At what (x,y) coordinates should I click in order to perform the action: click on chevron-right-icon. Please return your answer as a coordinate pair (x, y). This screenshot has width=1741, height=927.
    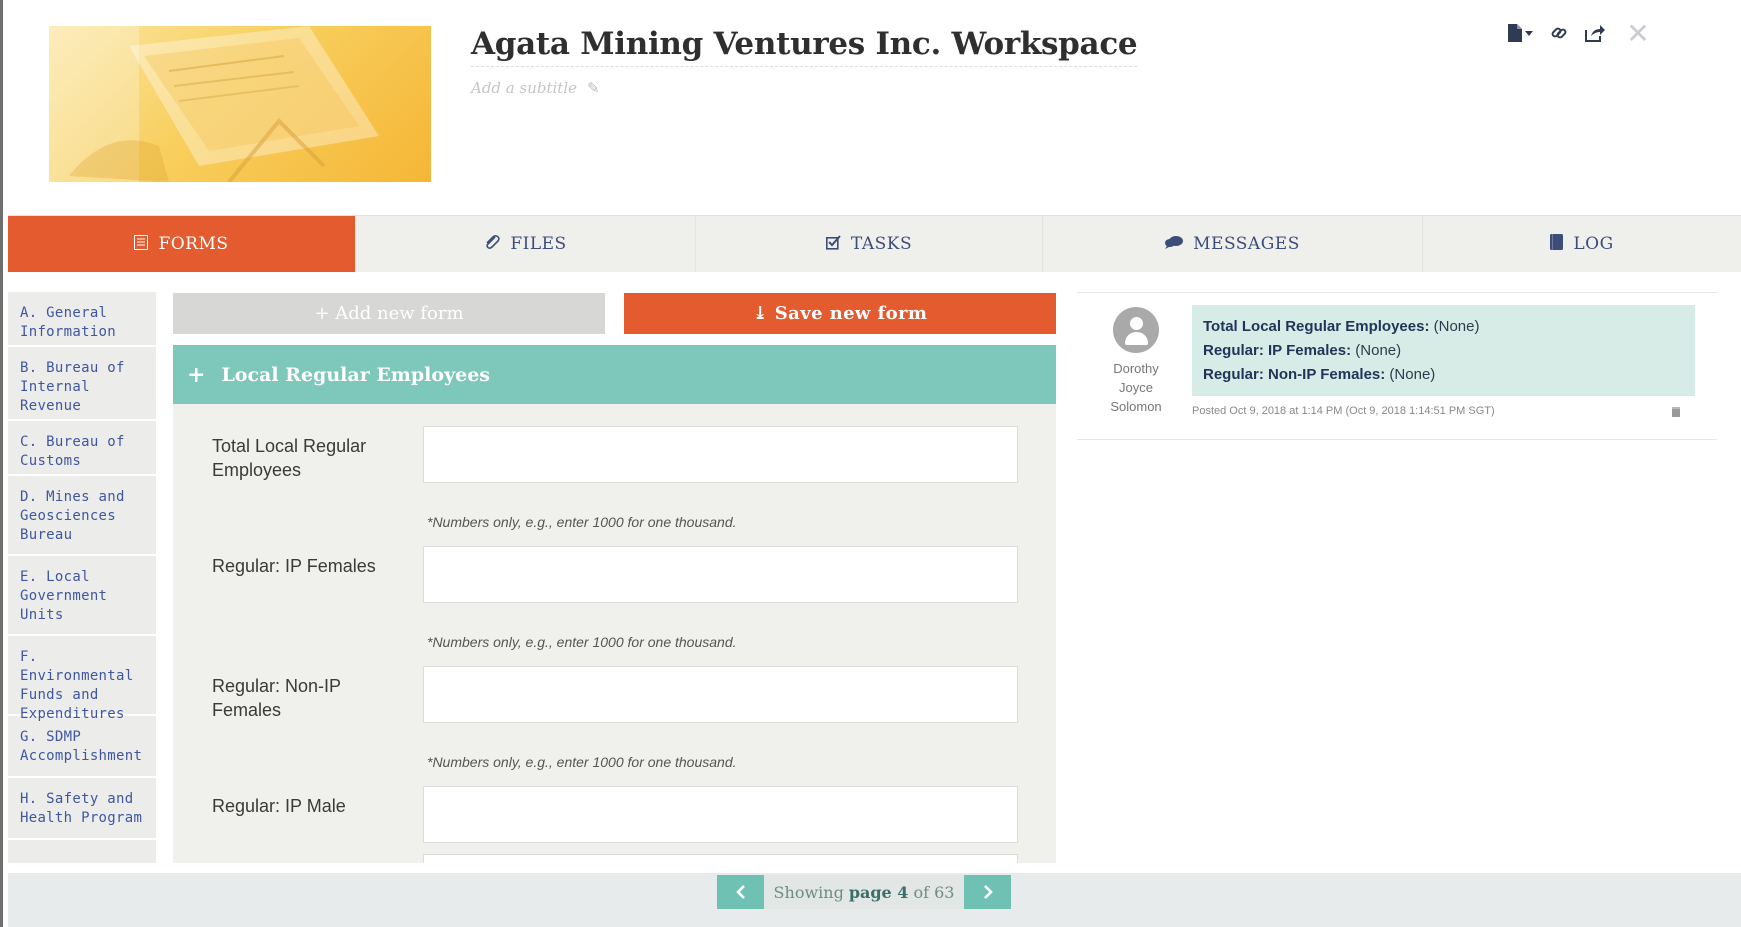
    Looking at the image, I should click on (988, 892).